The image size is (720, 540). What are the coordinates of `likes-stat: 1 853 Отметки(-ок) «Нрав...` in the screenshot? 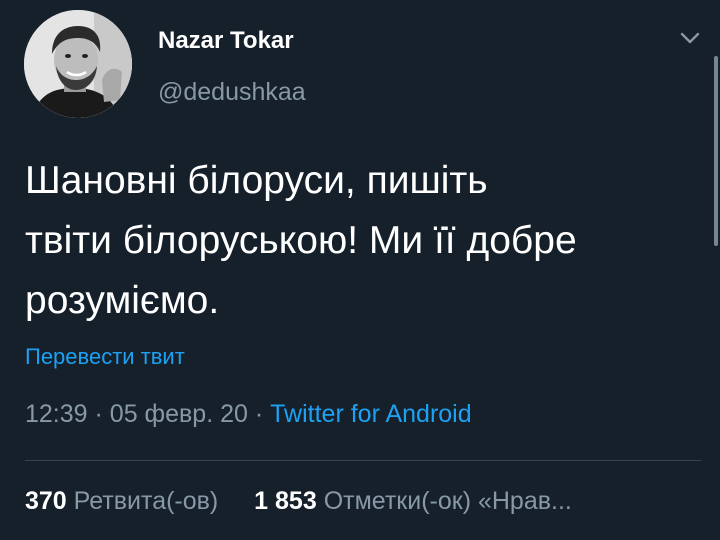 It's located at (409, 501).